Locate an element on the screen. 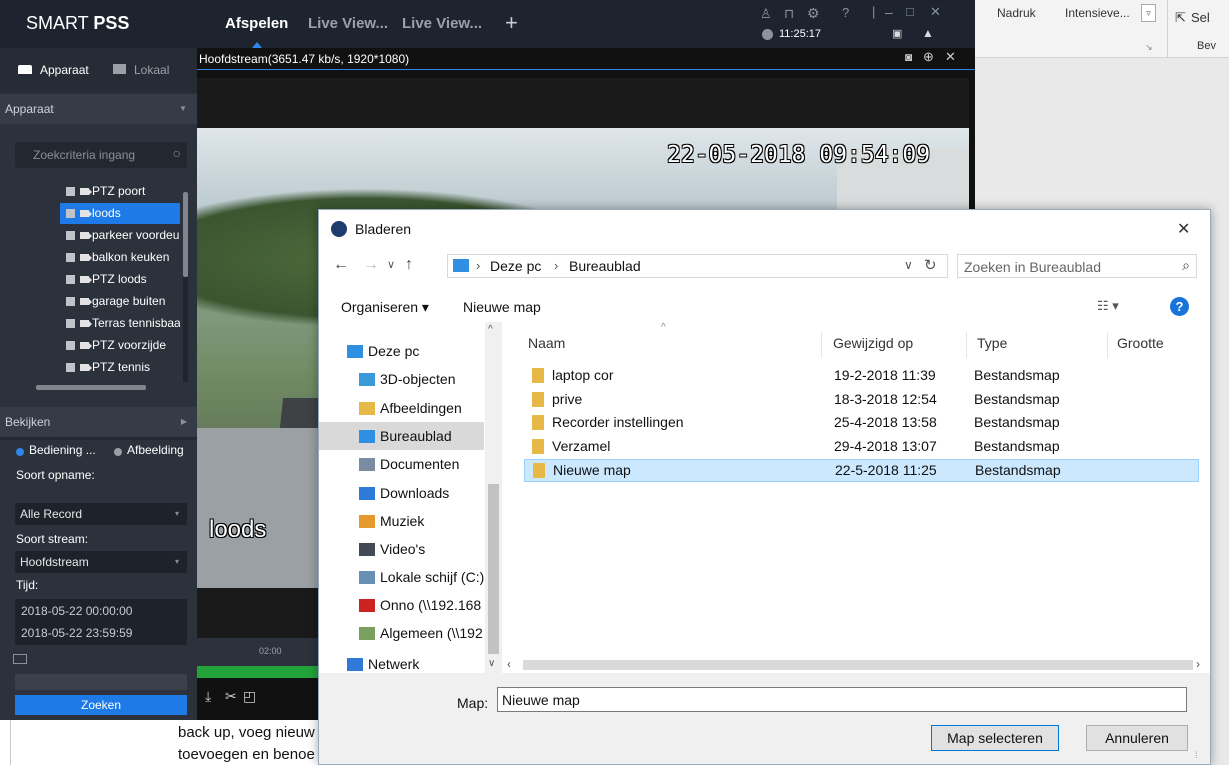 This screenshot has width=1229, height=765. nav-item: Lokale schijf (C:) is located at coordinates (421, 577).